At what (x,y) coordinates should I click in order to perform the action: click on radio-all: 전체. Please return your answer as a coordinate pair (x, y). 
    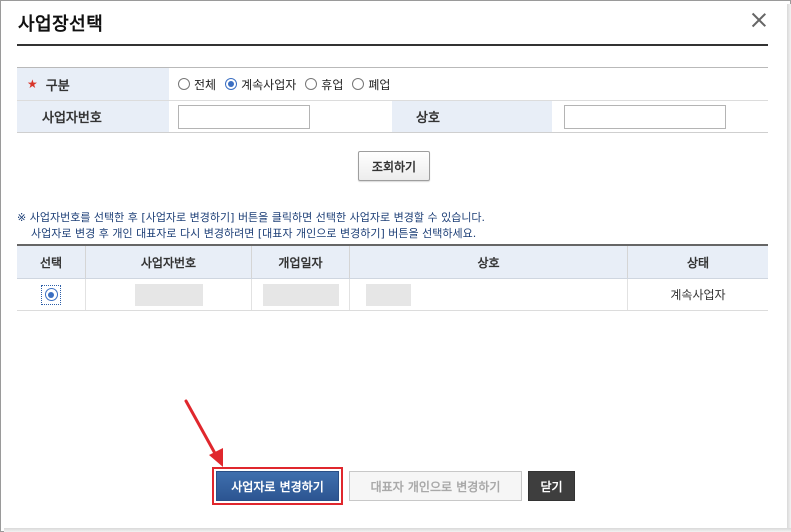
    Looking at the image, I should click on (197, 84).